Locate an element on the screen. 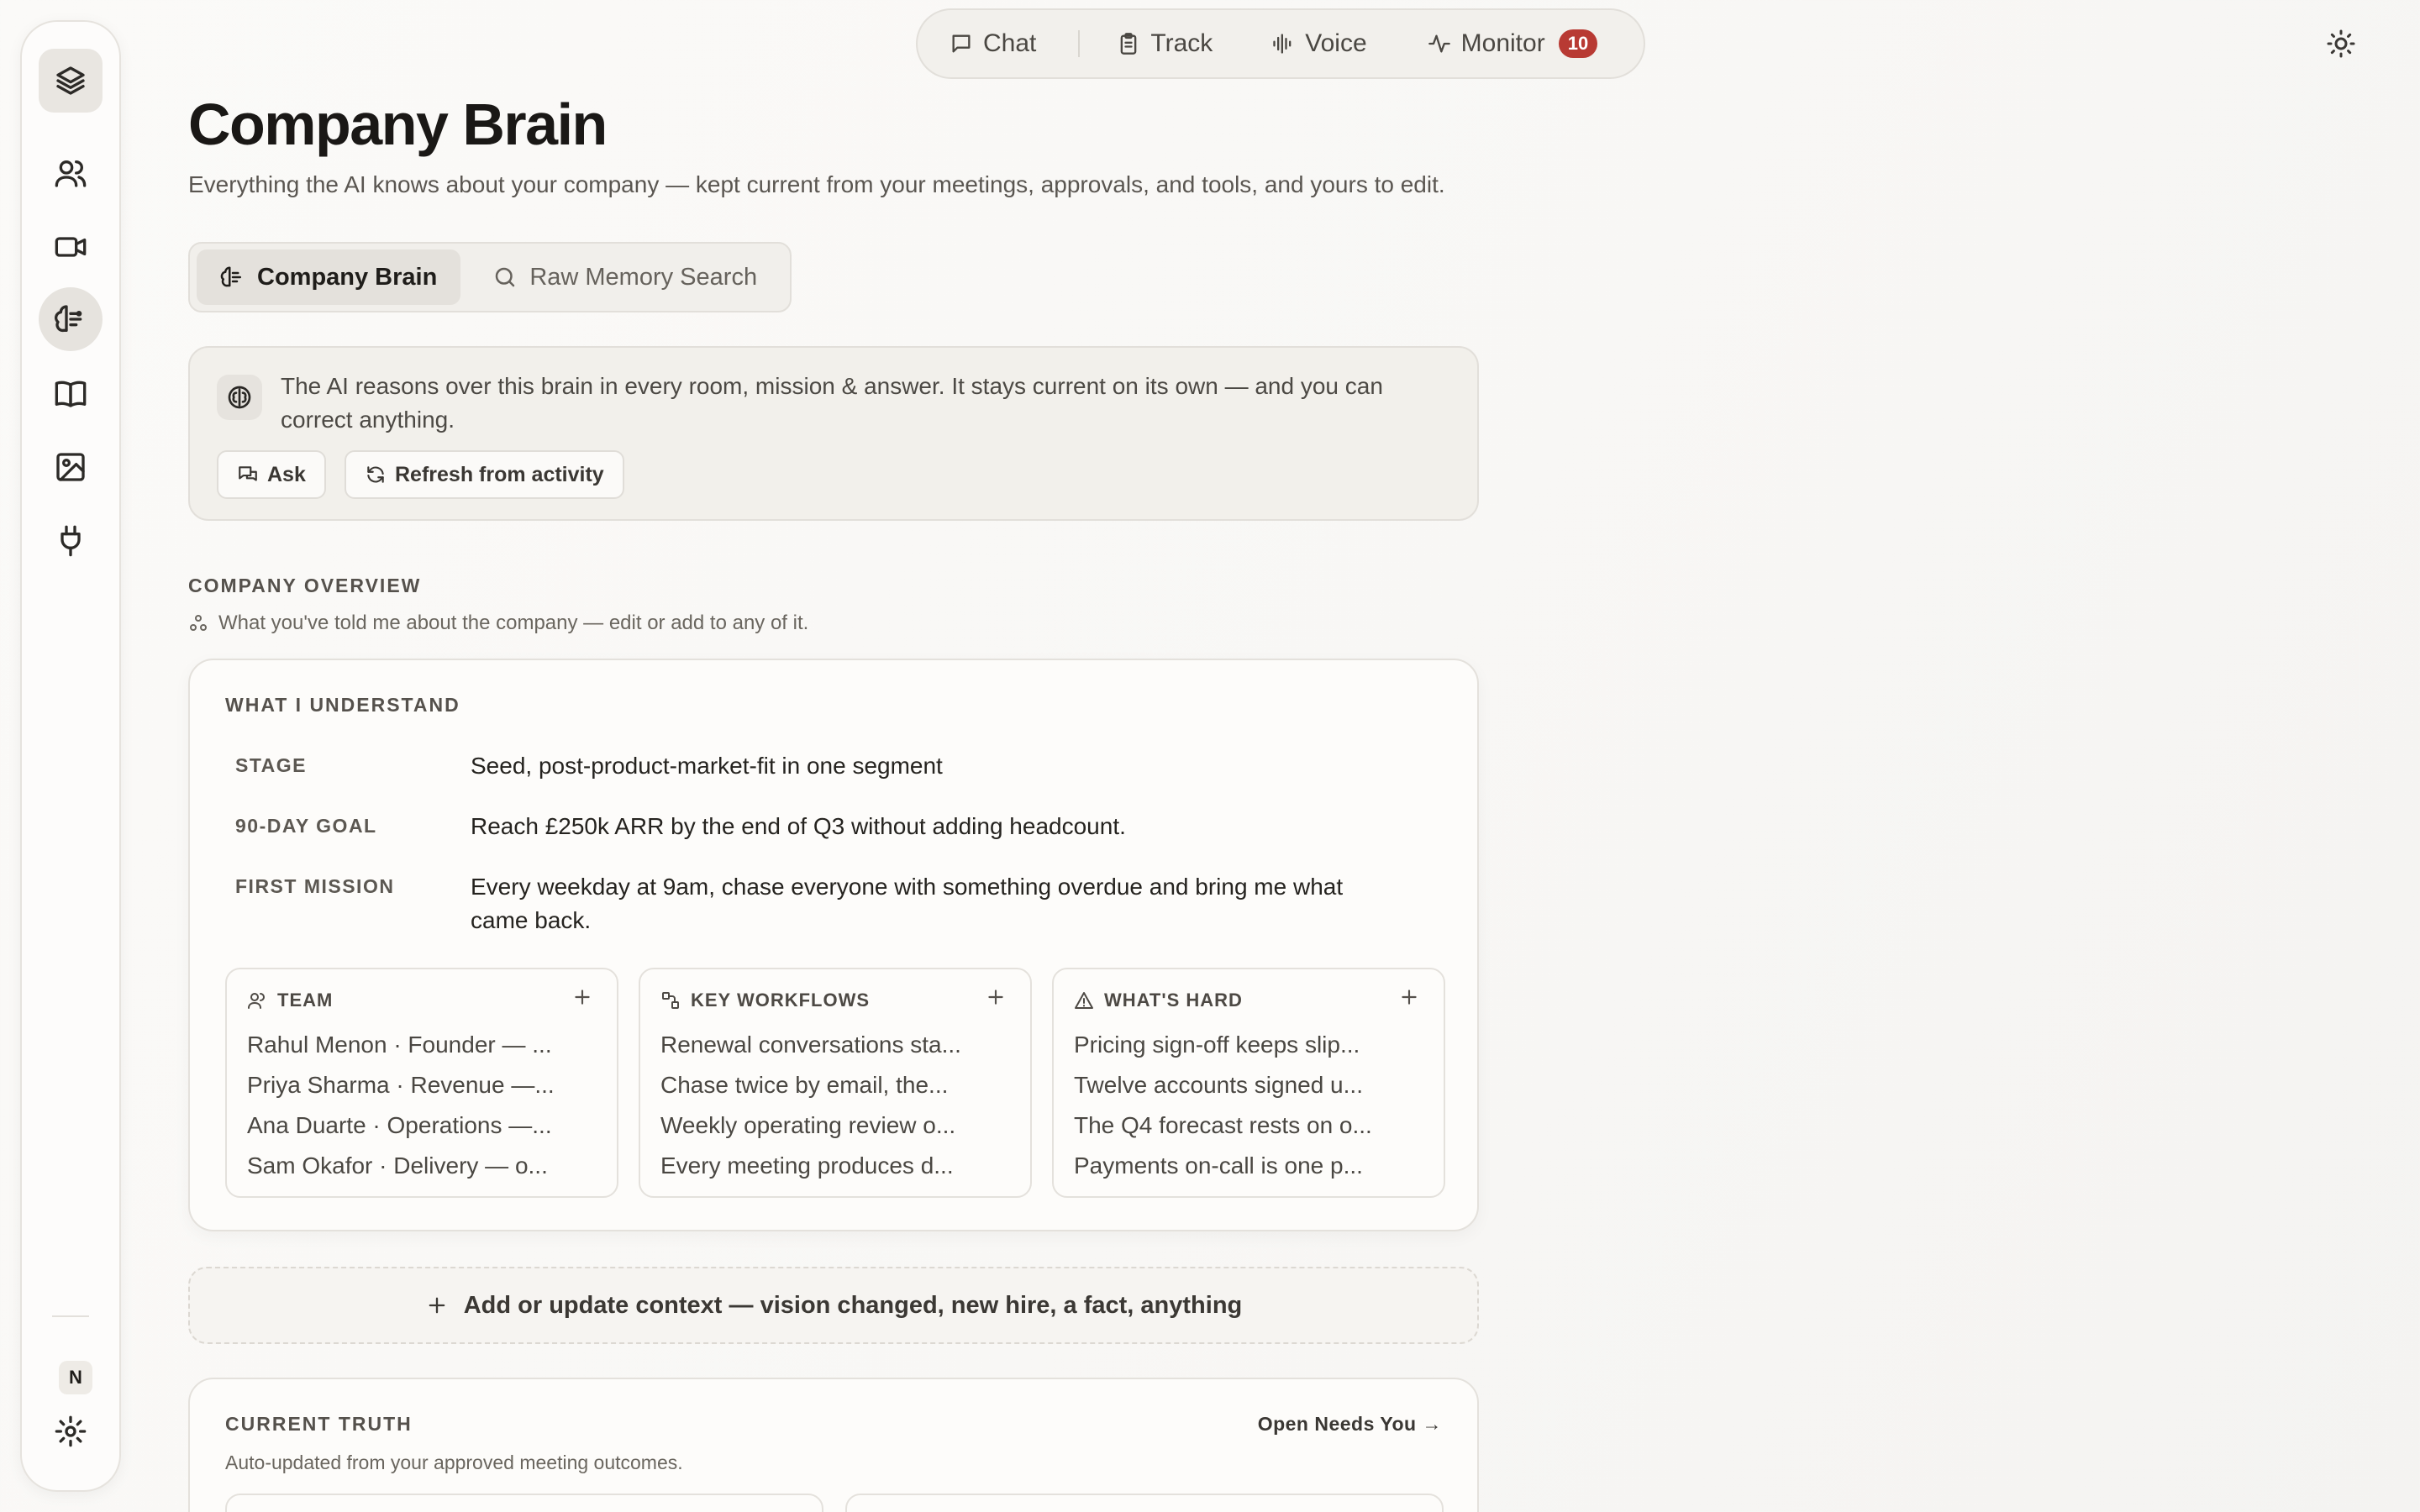 This screenshot has height=1512, width=2420. nav-voice-label: Voice is located at coordinates (1336, 43).